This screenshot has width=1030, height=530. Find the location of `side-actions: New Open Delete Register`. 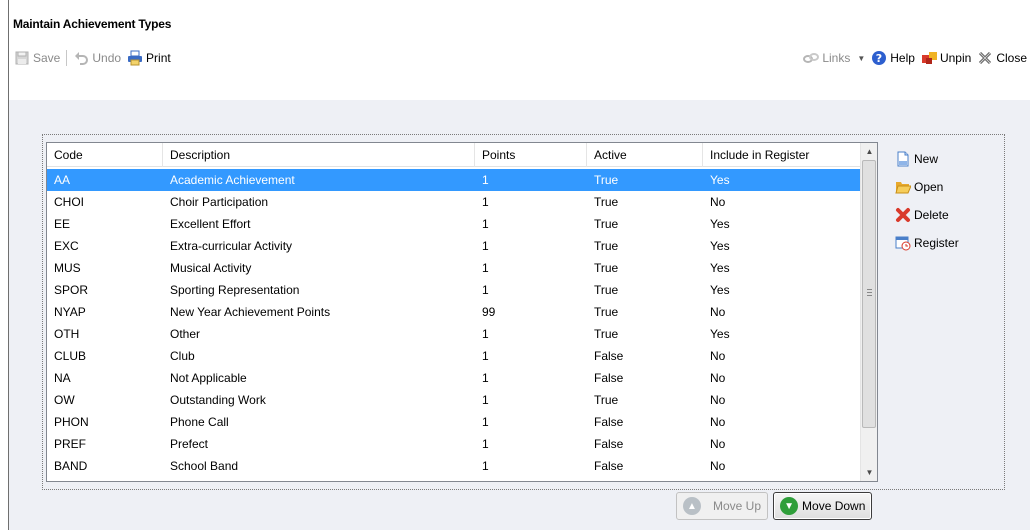

side-actions: New Open Delete Register is located at coordinates (945, 201).